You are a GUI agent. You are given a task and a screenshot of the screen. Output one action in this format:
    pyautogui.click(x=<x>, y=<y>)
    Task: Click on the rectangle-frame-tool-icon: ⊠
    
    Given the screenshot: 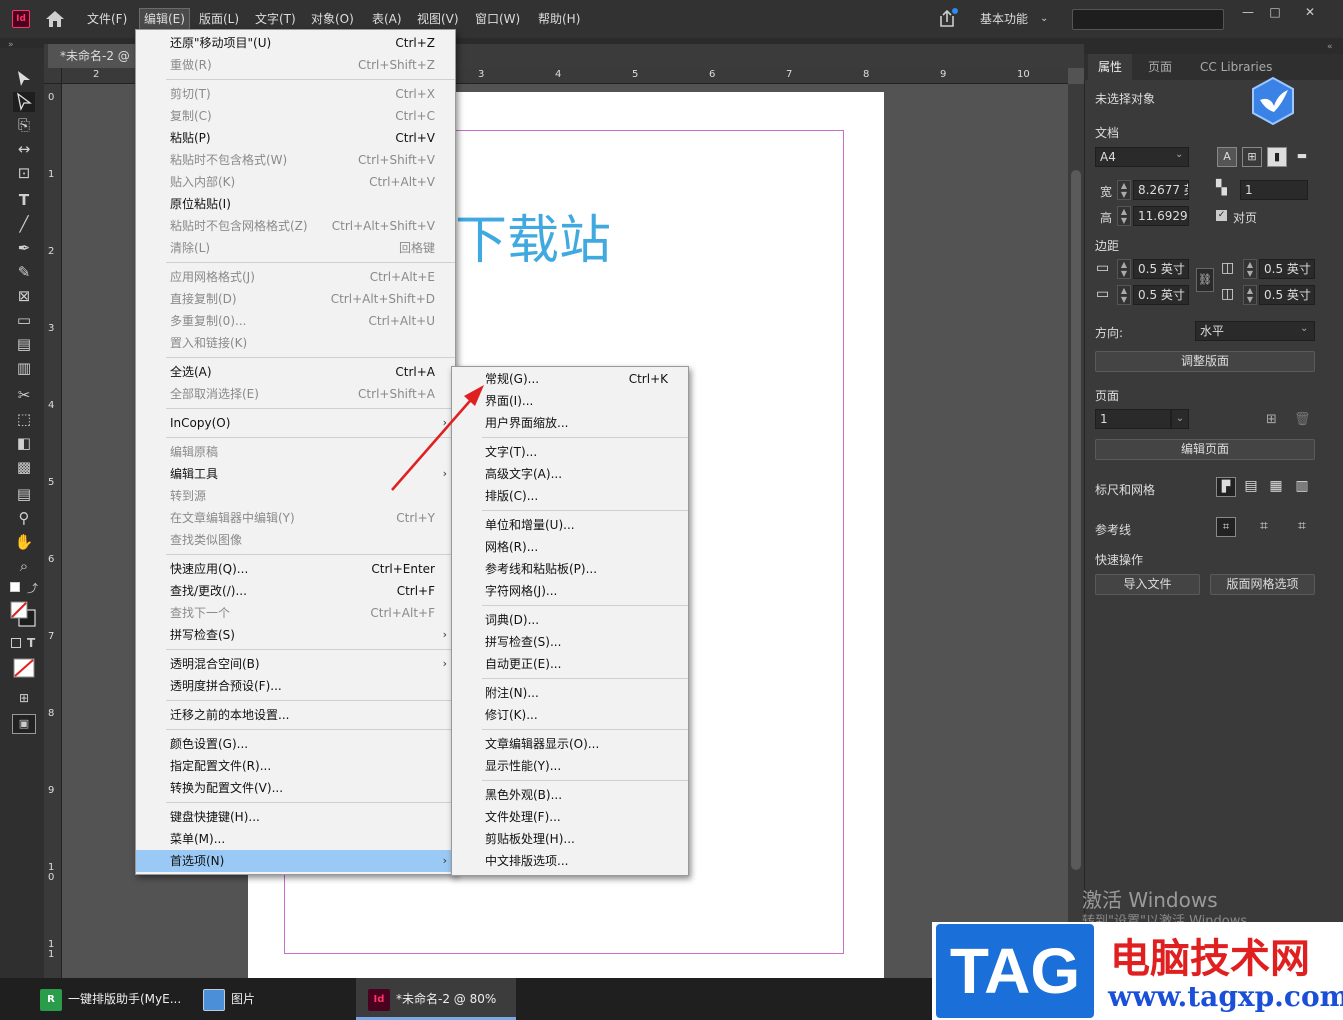 What is the action you would take?
    pyautogui.click(x=24, y=296)
    